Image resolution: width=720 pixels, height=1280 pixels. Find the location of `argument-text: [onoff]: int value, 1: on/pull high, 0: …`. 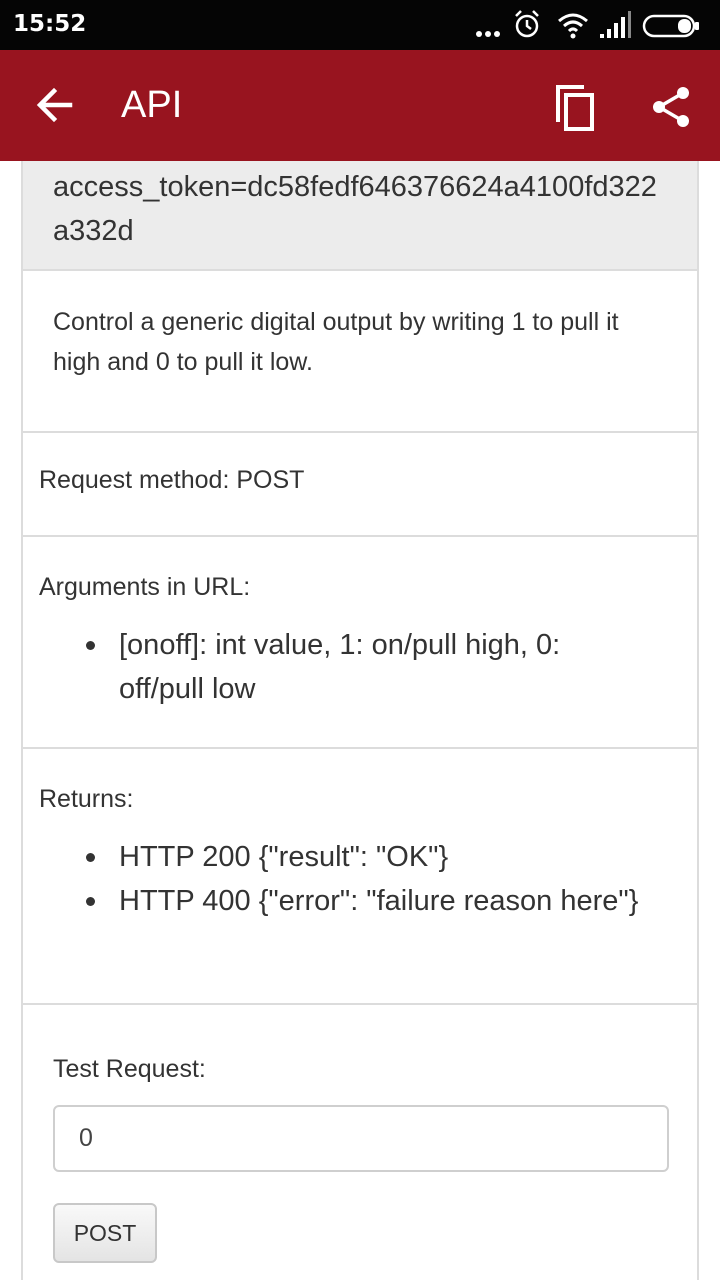

argument-text: [onoff]: int value, 1: on/pull high, 0: … is located at coordinates (340, 667).